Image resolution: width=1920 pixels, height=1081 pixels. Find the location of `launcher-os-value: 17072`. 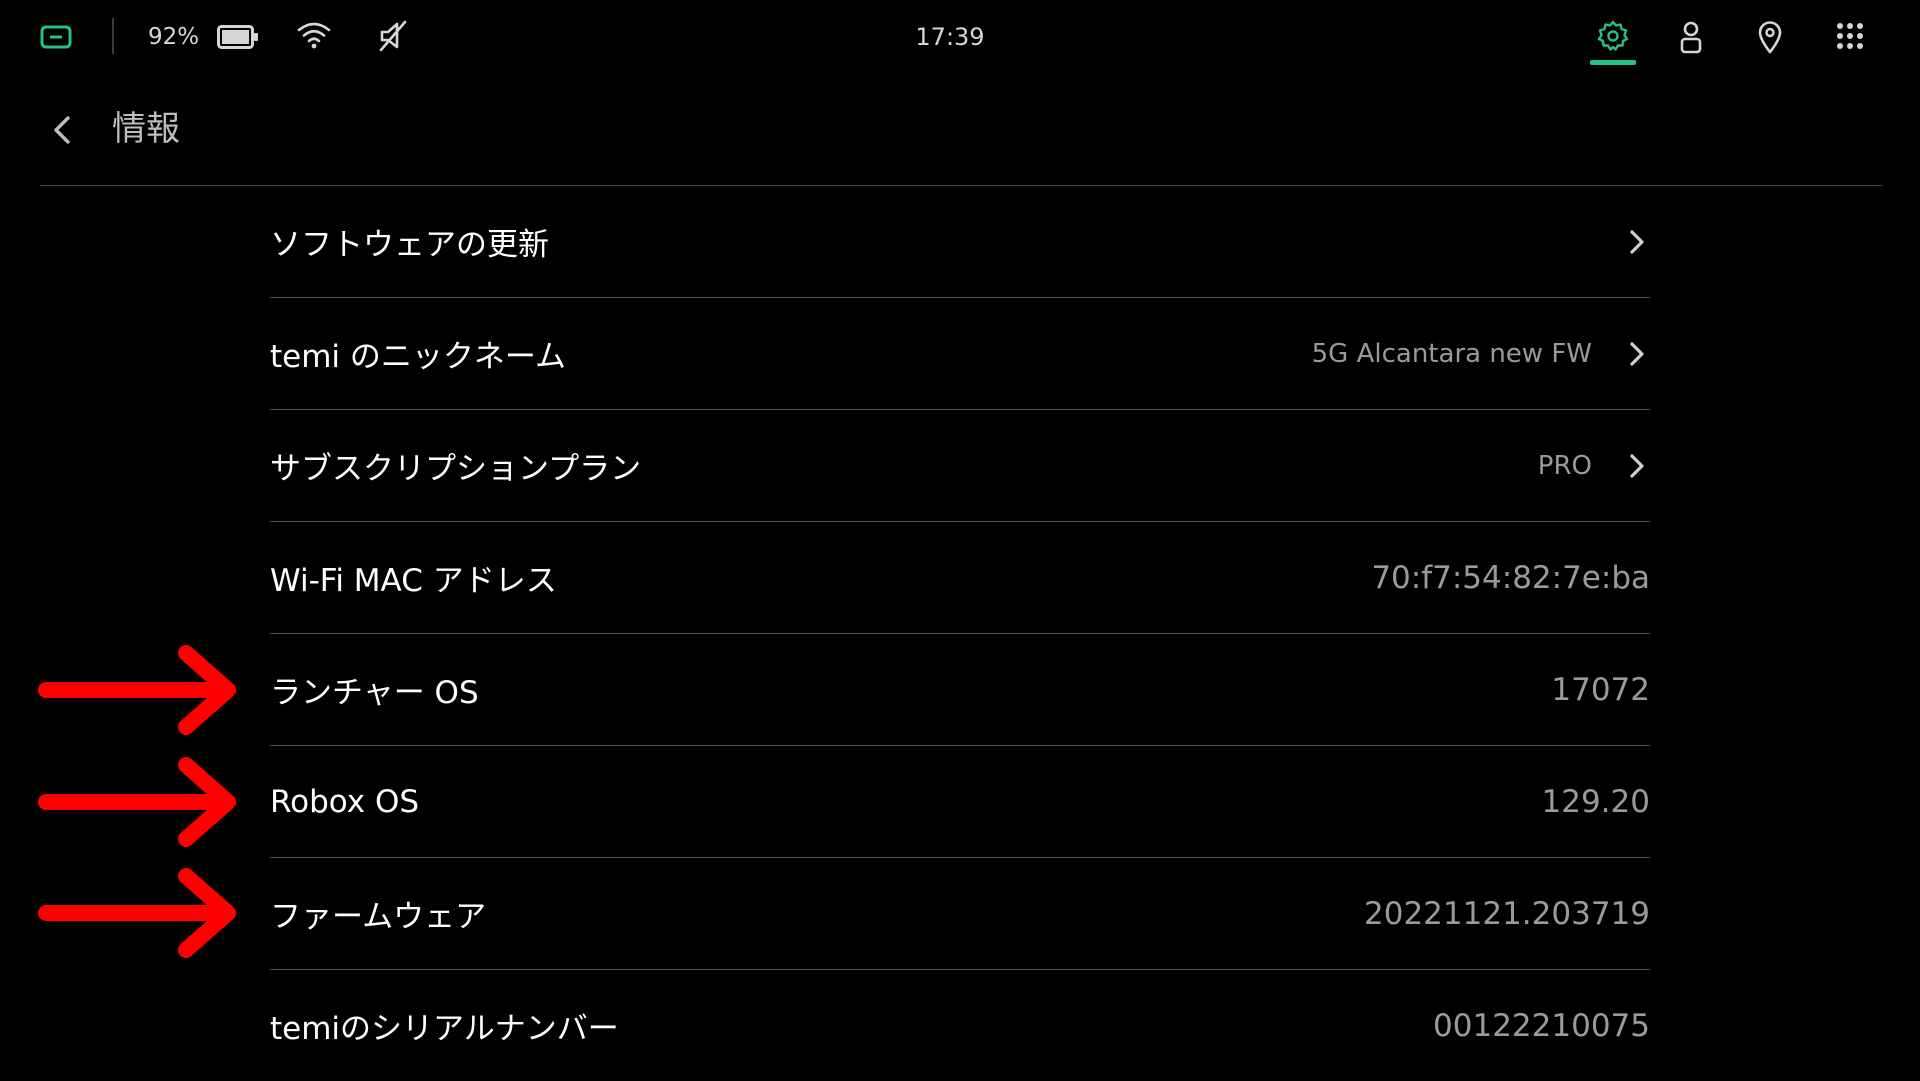

launcher-os-value: 17072 is located at coordinates (1600, 689).